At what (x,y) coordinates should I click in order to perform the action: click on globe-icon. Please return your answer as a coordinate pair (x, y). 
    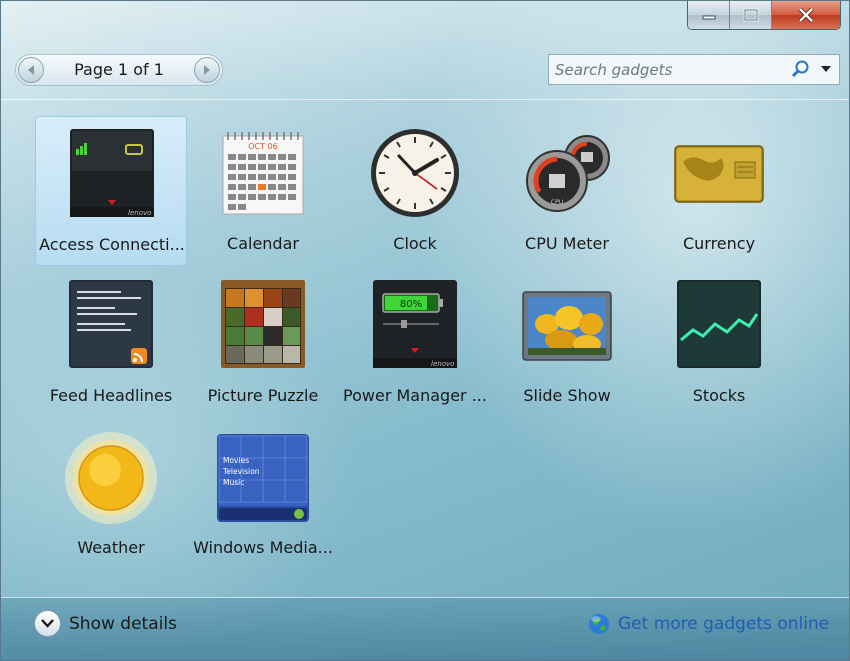
    Looking at the image, I should click on (599, 624).